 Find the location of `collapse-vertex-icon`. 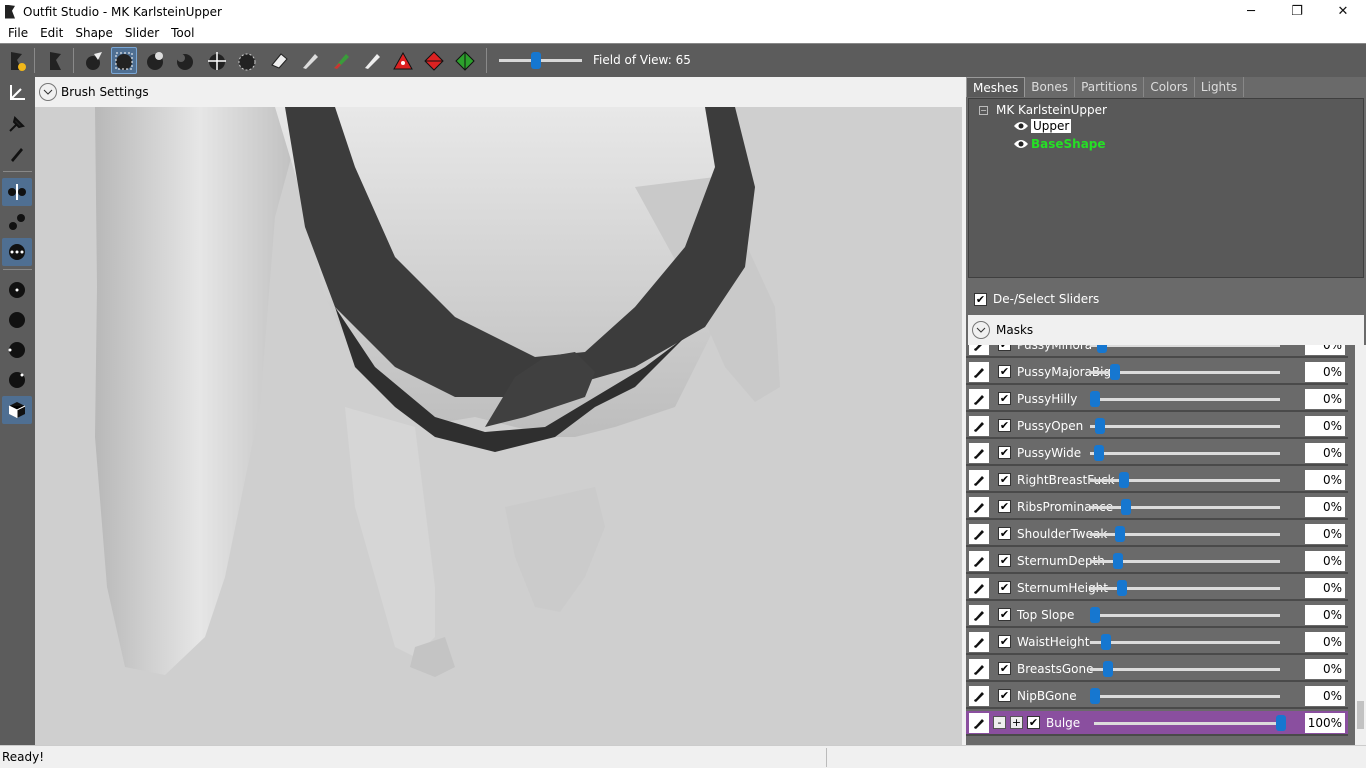

collapse-vertex-icon is located at coordinates (403, 60).